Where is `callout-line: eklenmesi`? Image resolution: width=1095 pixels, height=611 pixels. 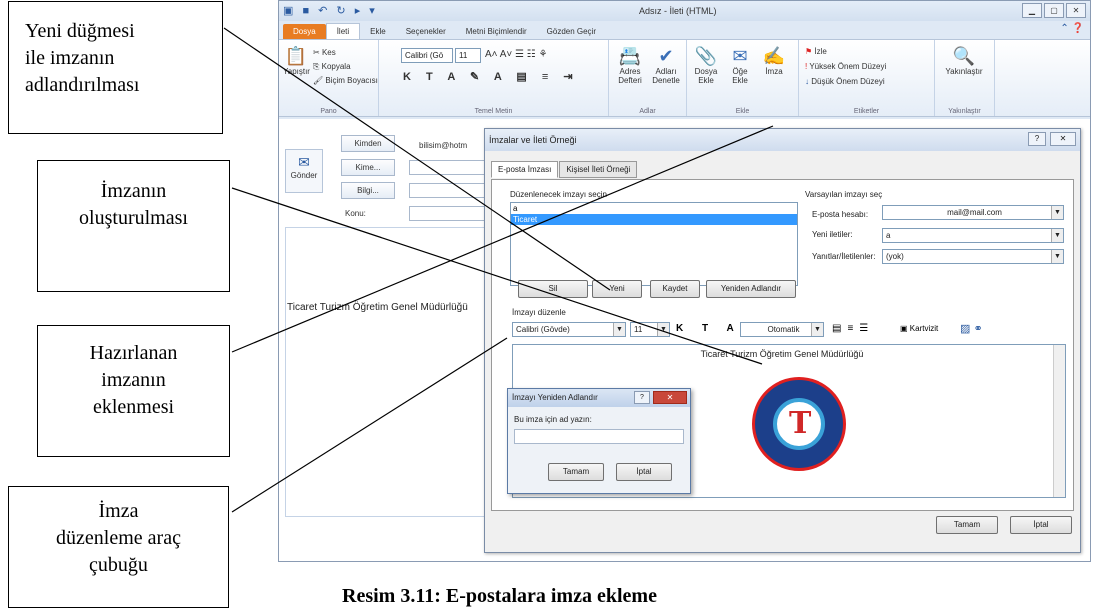 callout-line: eklenmesi is located at coordinates (133, 407).